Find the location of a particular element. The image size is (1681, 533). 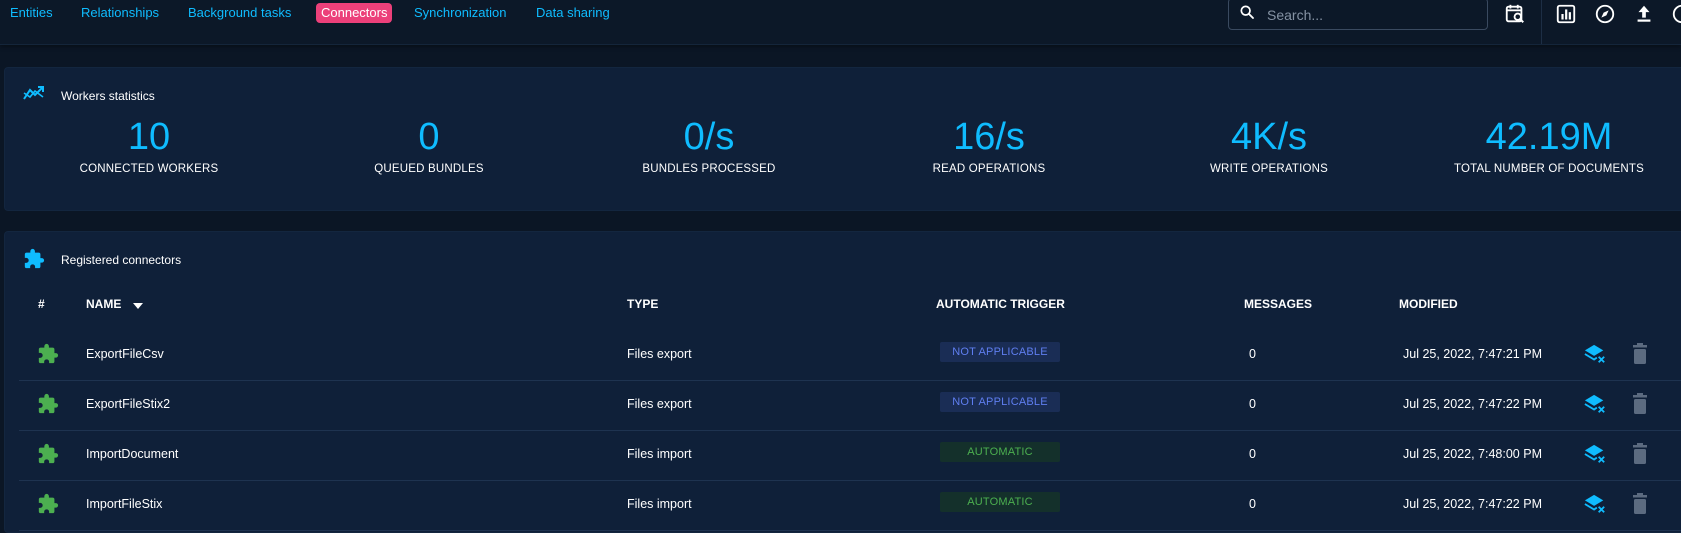

column-header-index: # is located at coordinates (41, 304).